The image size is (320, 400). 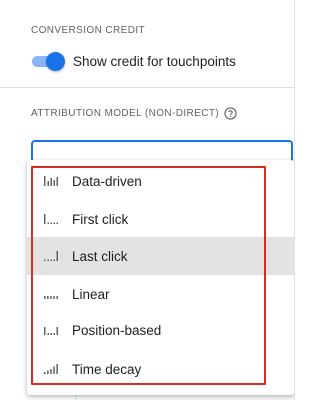 What do you see at coordinates (51, 297) in the screenshot?
I see `bars-linear-icon` at bounding box center [51, 297].